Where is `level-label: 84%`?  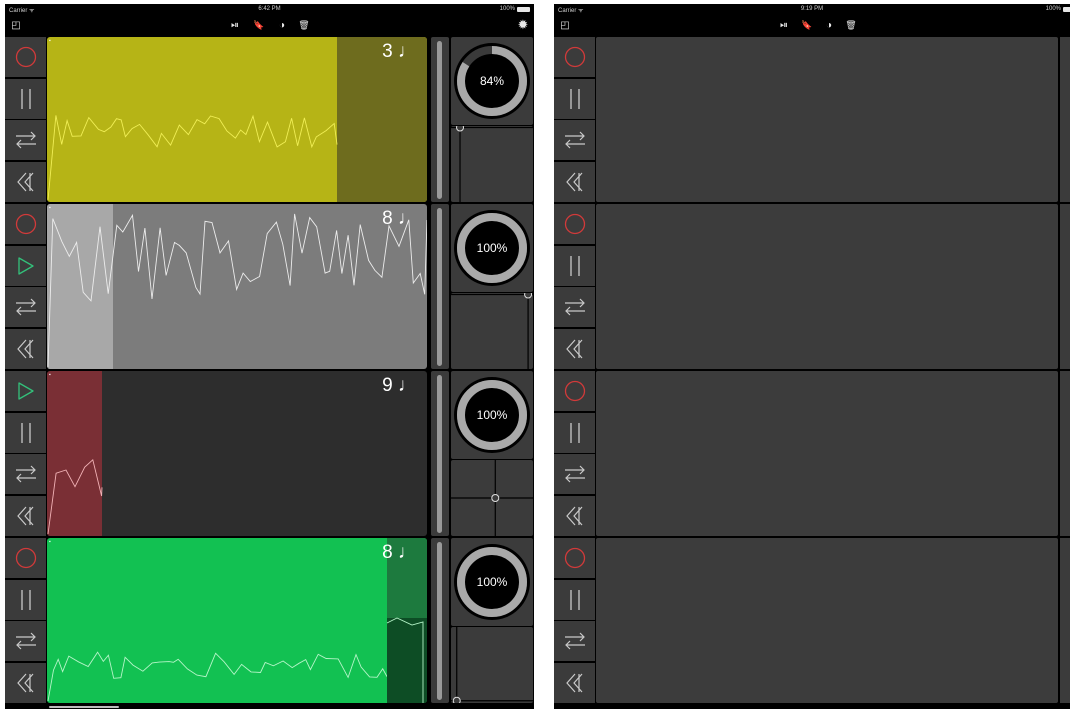 level-label: 84% is located at coordinates (492, 81).